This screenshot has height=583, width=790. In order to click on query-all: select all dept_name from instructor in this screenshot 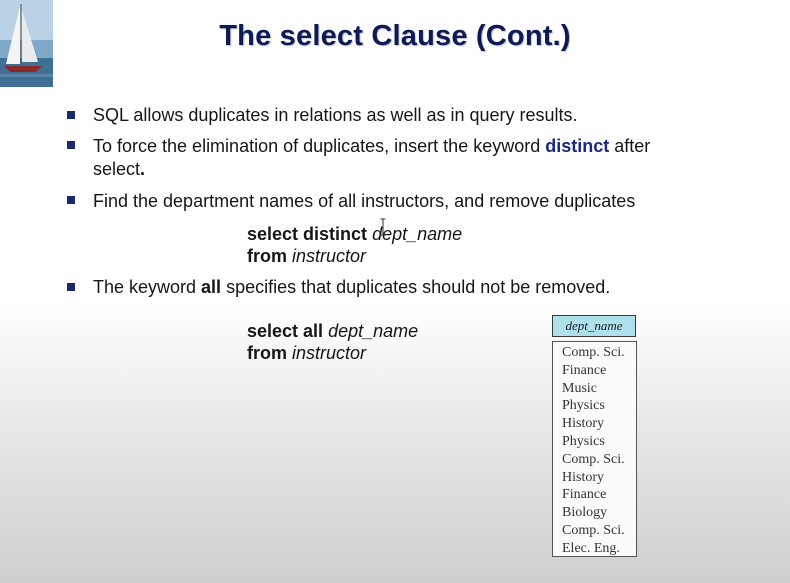, I will do `click(332, 342)`.